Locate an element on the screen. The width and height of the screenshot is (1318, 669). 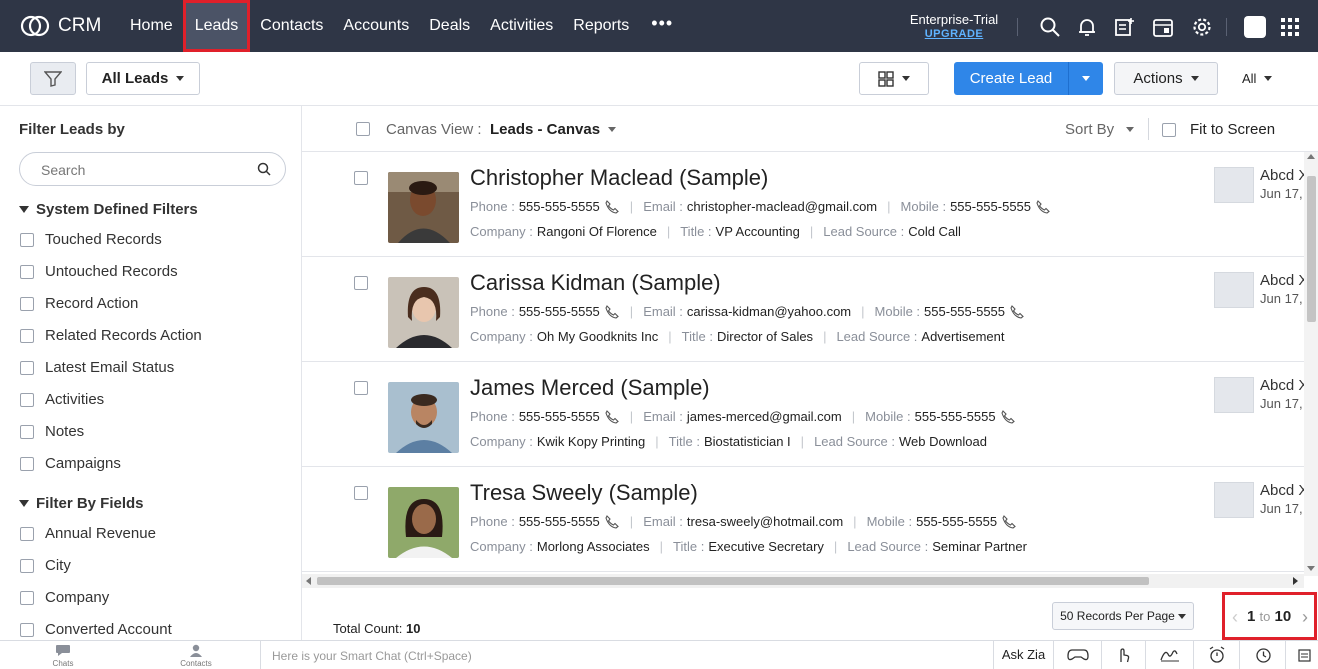
vertical-scroll-thumb is located at coordinates (1311, 249).